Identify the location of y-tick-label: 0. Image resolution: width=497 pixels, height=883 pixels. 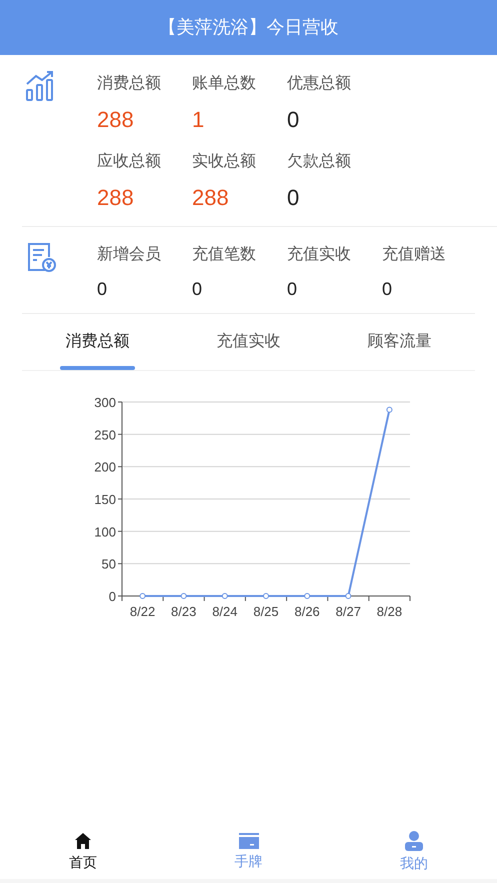
(112, 596).